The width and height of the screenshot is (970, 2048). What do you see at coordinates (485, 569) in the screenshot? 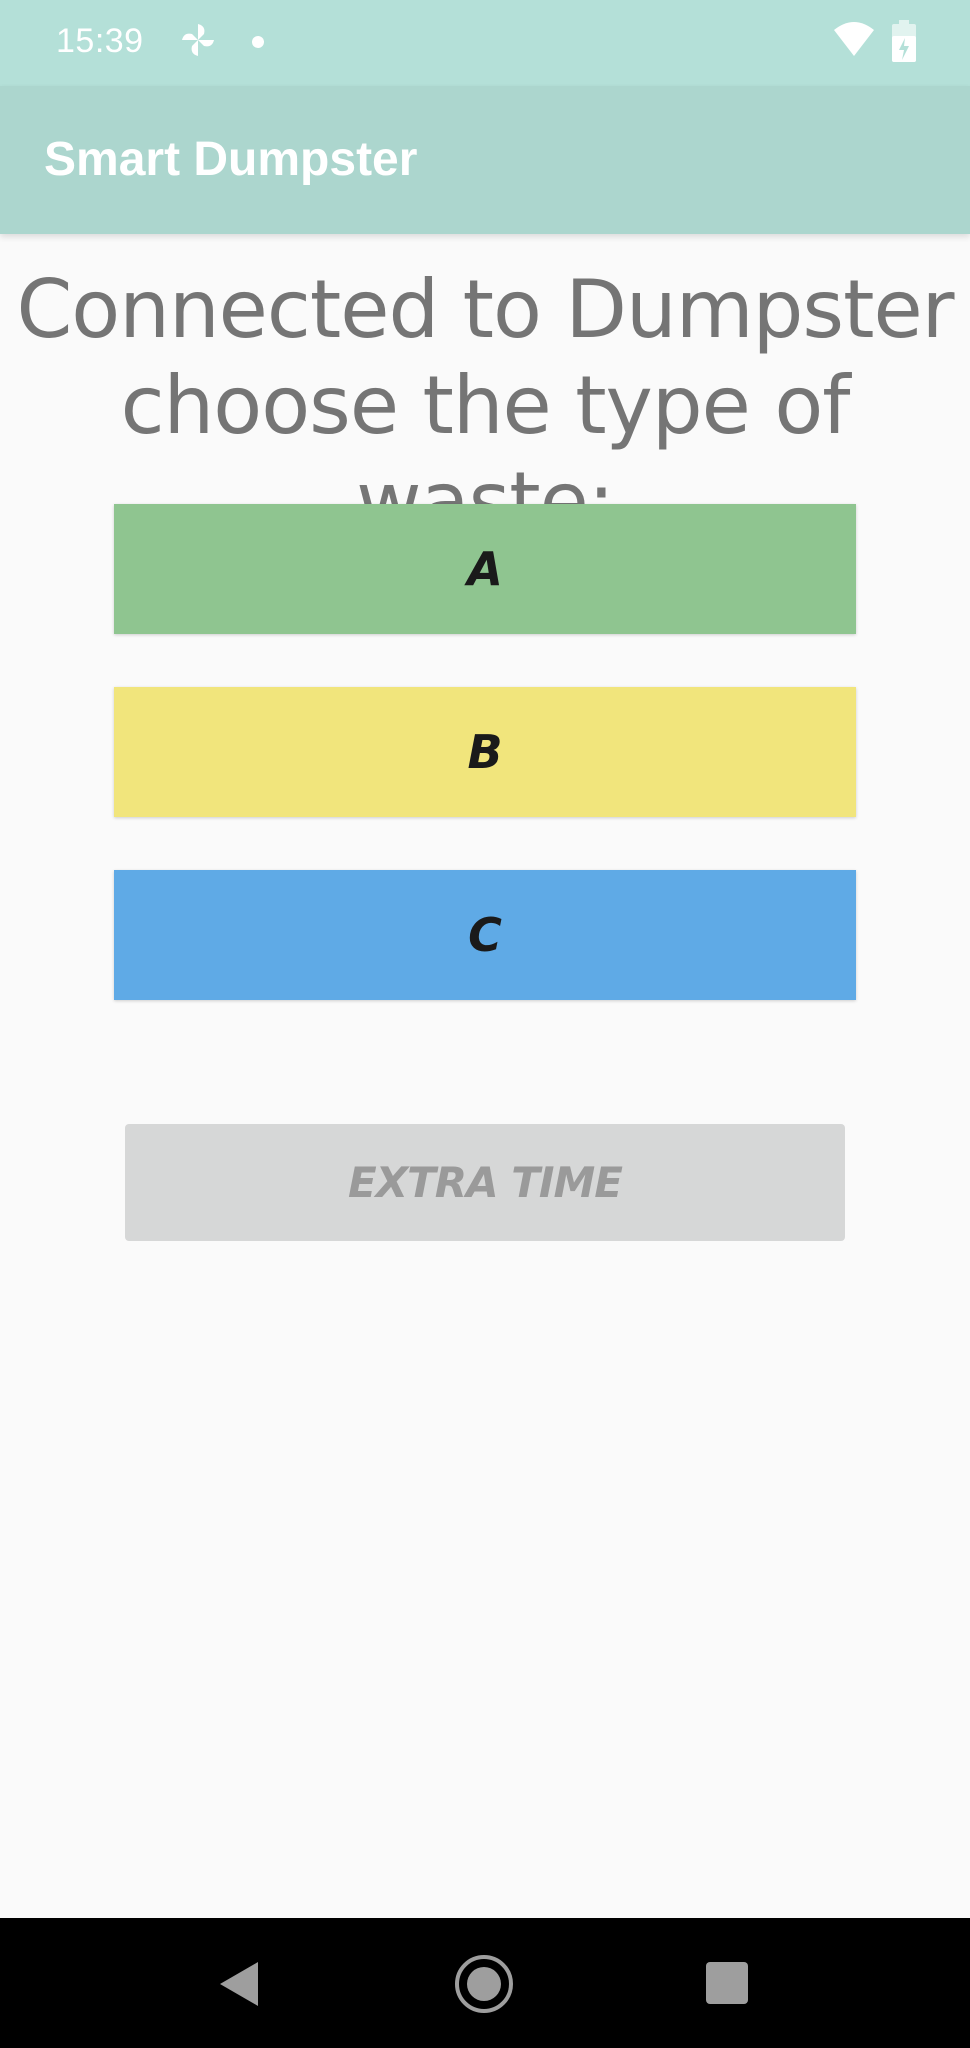
I see `waste-type-a-button: A` at bounding box center [485, 569].